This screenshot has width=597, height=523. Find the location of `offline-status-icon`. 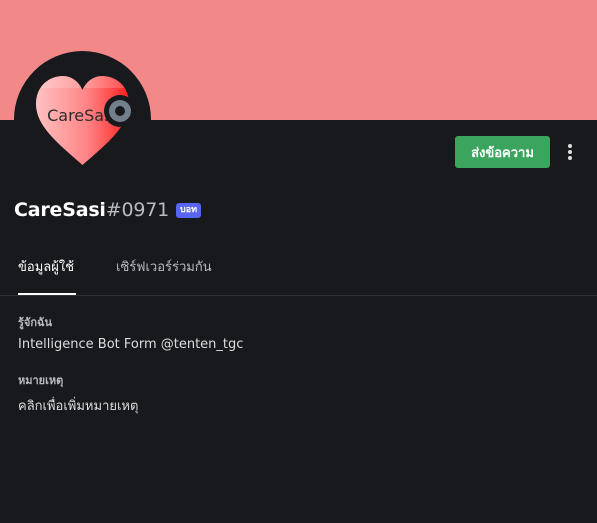

offline-status-icon is located at coordinates (120, 111).